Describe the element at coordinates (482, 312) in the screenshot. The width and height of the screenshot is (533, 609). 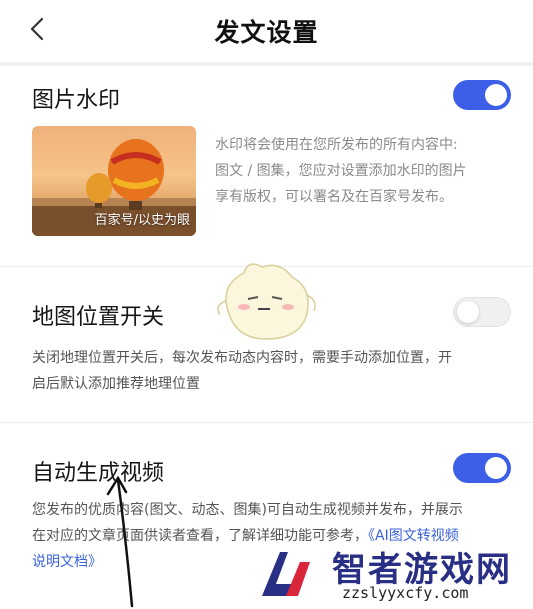
I see `map-position-toggle` at that location.